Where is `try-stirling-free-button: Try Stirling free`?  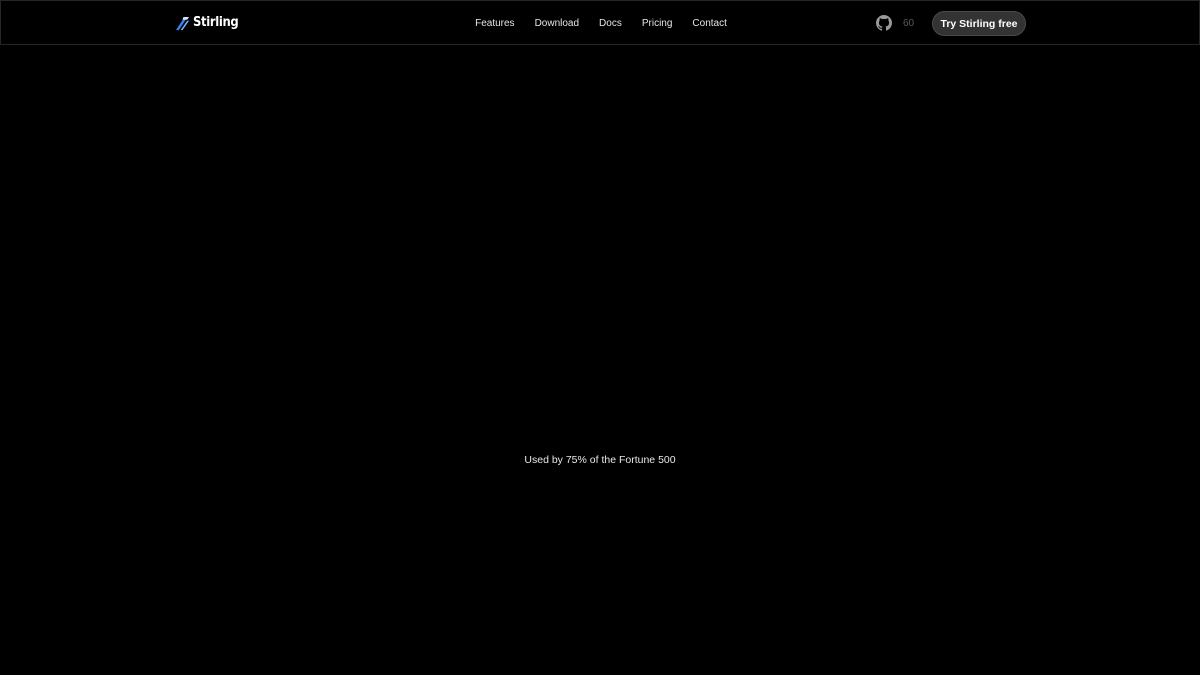
try-stirling-free-button: Try Stirling free is located at coordinates (979, 23).